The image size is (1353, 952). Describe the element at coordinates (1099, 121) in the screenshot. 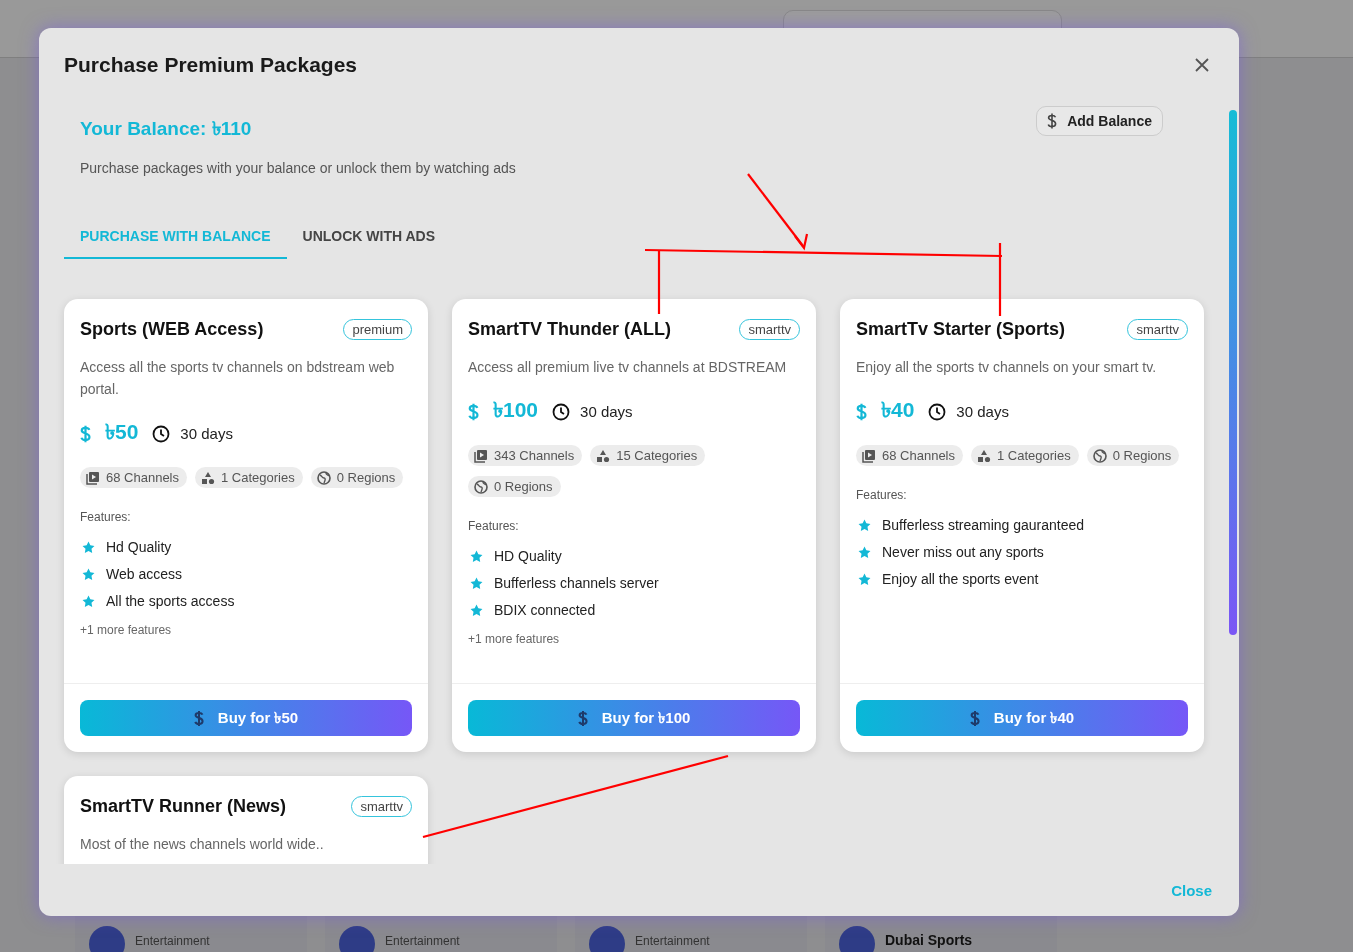

I see `add-balance-button: Add Balance` at that location.